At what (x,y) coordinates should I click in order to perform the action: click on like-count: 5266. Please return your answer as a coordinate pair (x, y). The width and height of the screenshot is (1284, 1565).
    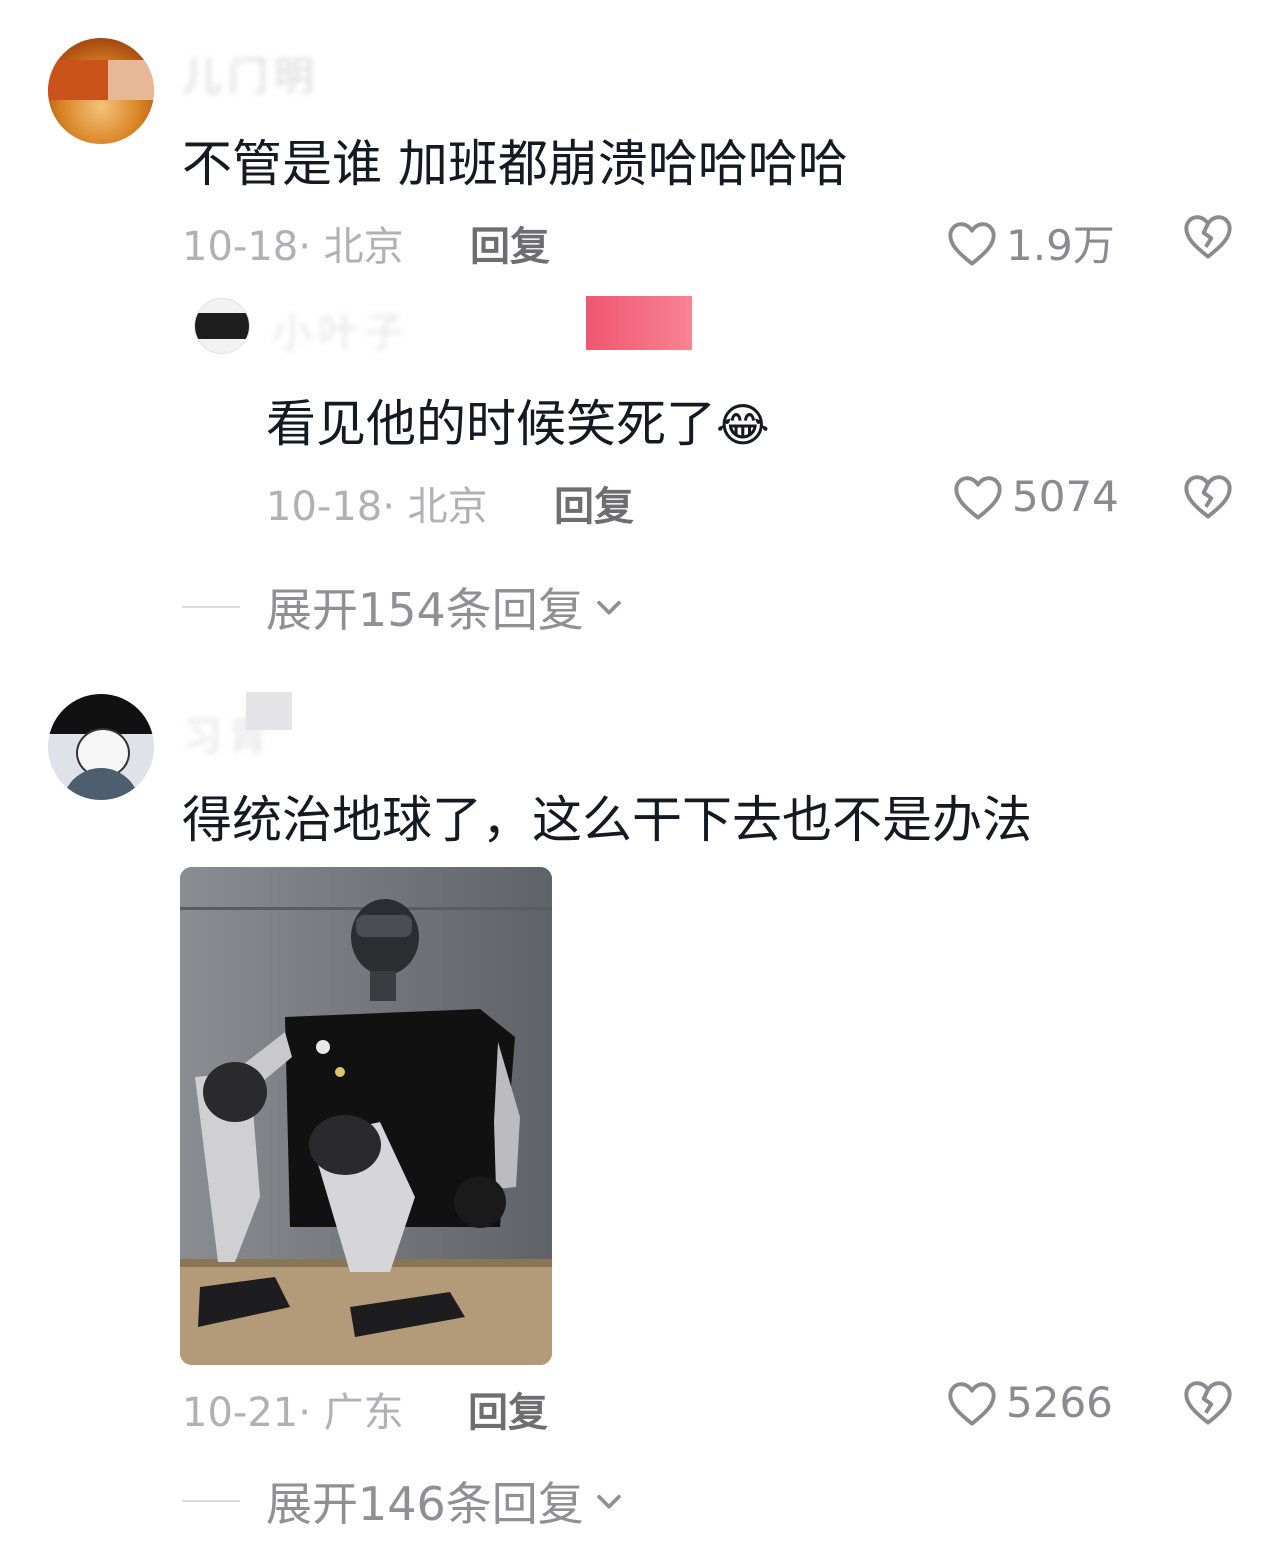
    Looking at the image, I should click on (1059, 1402).